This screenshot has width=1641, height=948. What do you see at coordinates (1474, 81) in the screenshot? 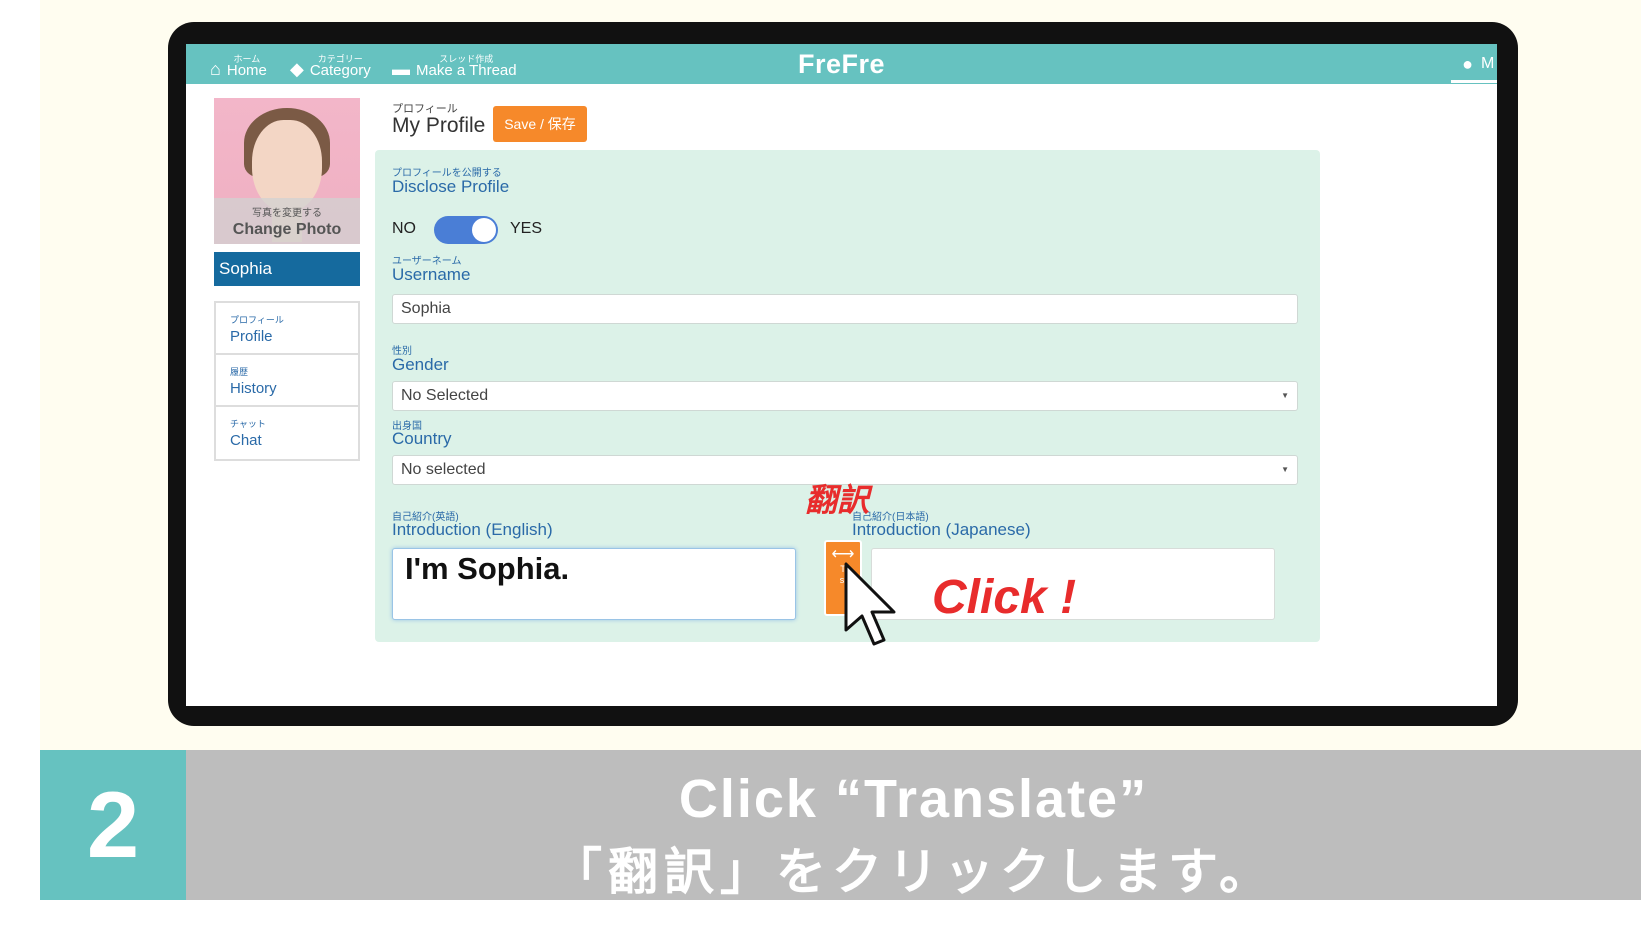
I see `user-menu-underline` at bounding box center [1474, 81].